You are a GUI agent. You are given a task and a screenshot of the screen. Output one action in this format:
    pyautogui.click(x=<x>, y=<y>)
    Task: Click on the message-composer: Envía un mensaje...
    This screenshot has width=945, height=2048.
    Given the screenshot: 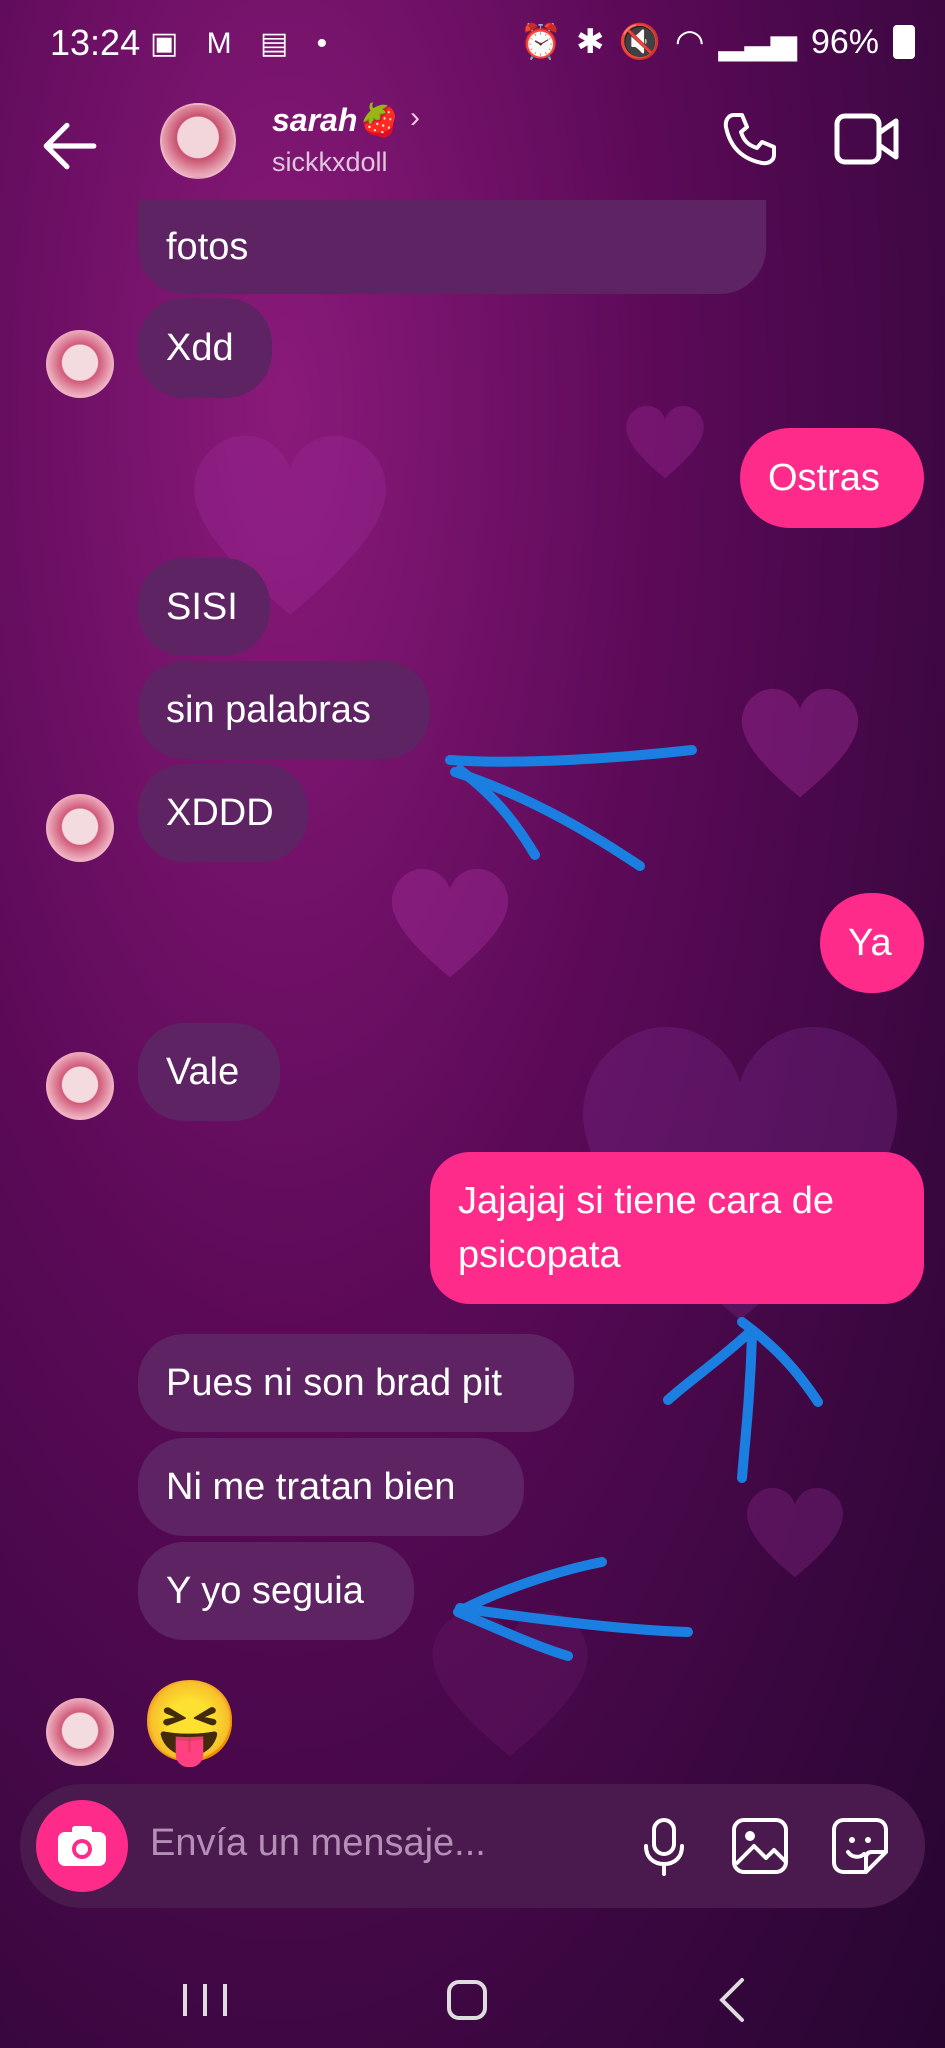 What is the action you would take?
    pyautogui.click(x=472, y=1846)
    